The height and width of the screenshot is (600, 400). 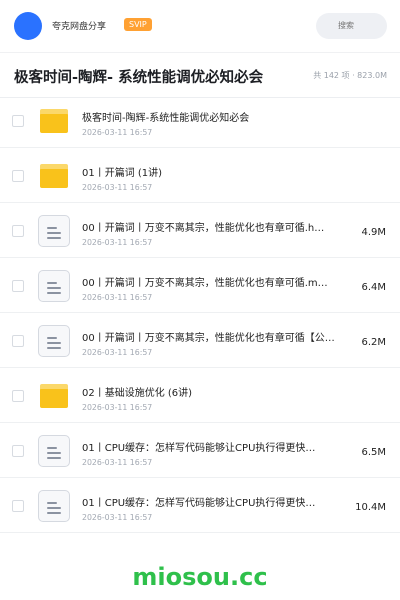 I want to click on folder-title-bar: 极客时间-陶辉- 系统性能调优必知必会 共 142 项 · 823.0M, so click(x=200, y=75).